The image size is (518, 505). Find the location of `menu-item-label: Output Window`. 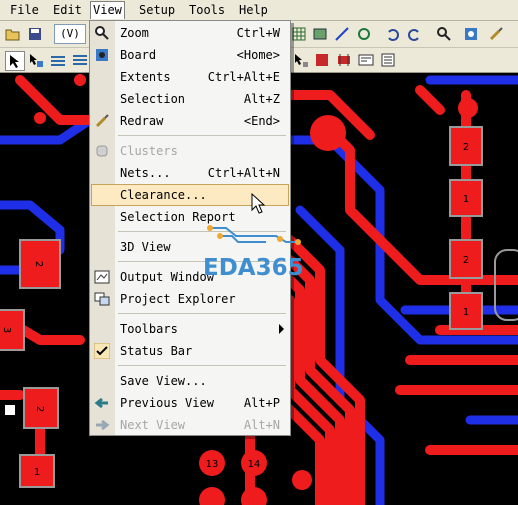

menu-item-label: Output Window is located at coordinates (167, 277).